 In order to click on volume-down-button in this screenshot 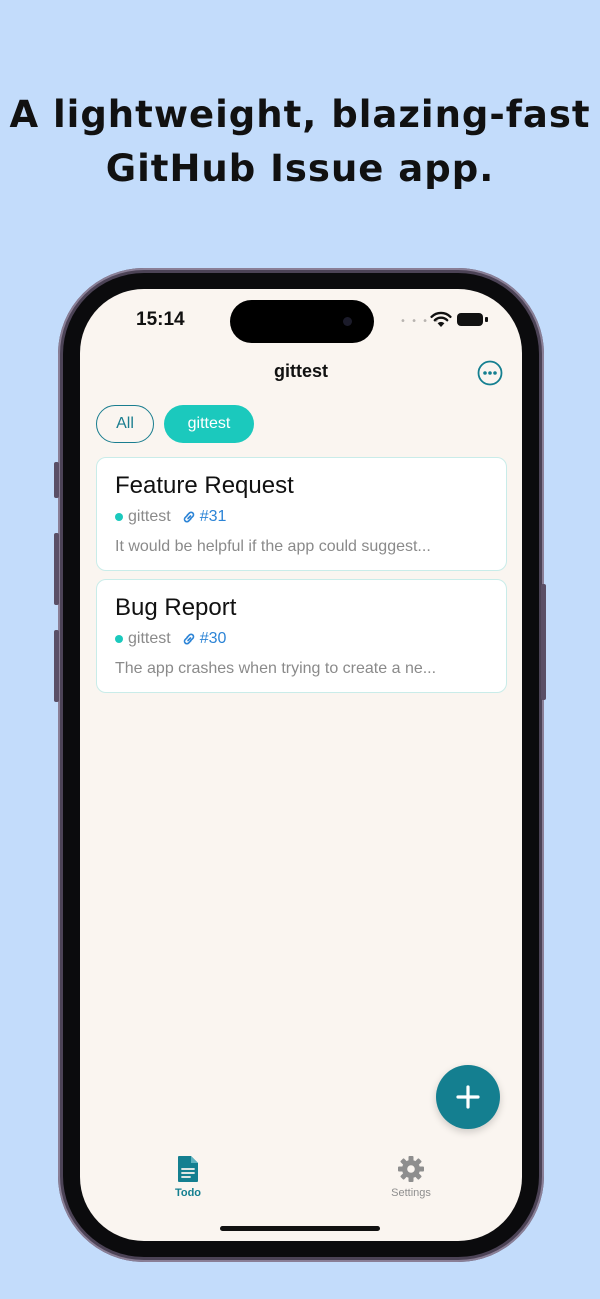, I will do `click(56, 666)`.